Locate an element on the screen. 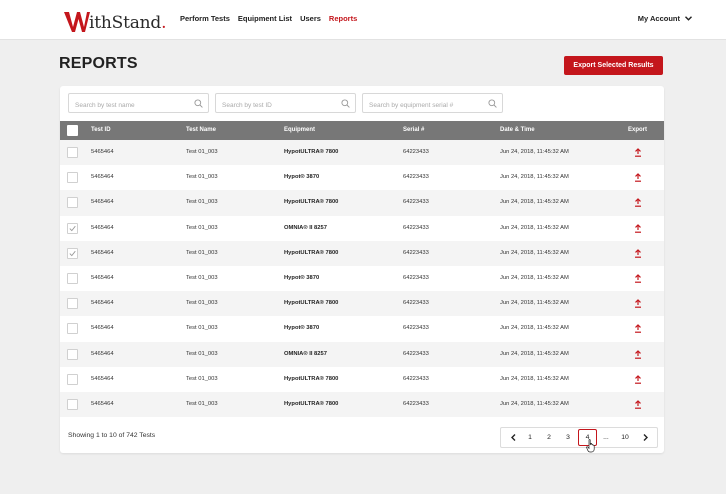 This screenshot has width=726, height=494. column-serial: Serial # is located at coordinates (413, 130).